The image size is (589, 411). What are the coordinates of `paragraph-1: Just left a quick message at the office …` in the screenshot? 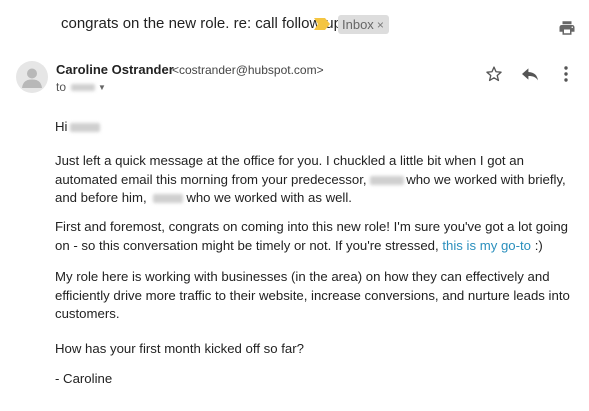 It's located at (315, 180).